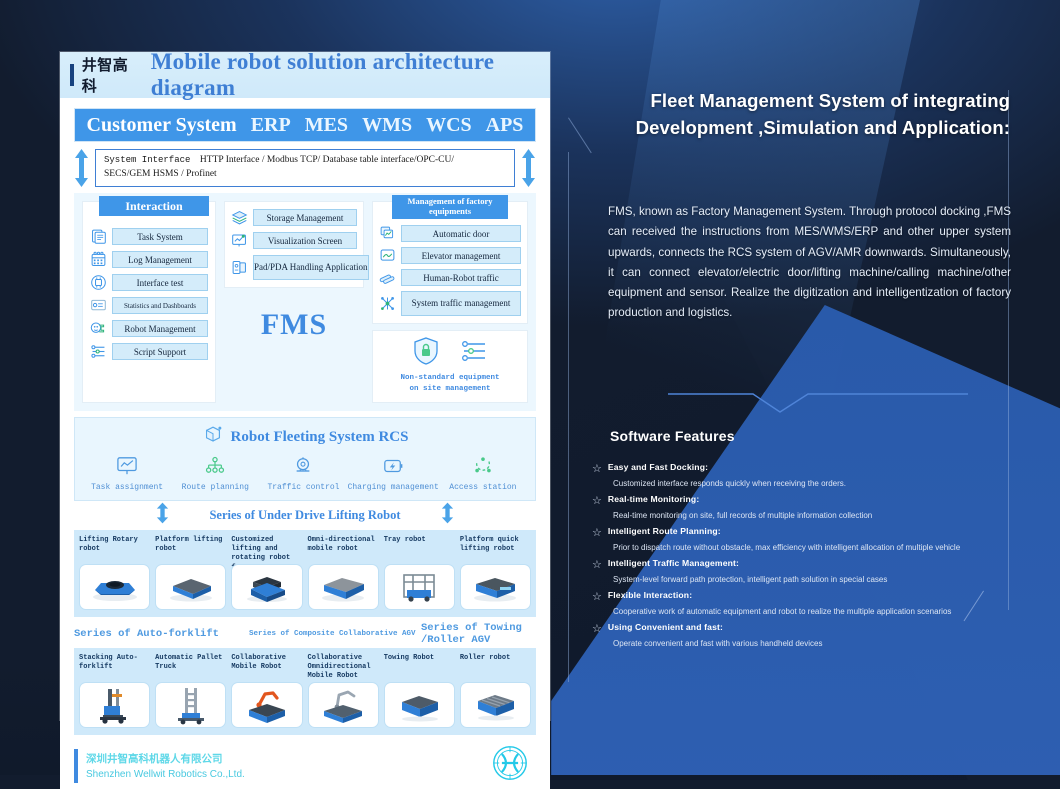  What do you see at coordinates (154, 759) in the screenshot?
I see `company-name-cn: 深圳井智高科机器人有限公司` at bounding box center [154, 759].